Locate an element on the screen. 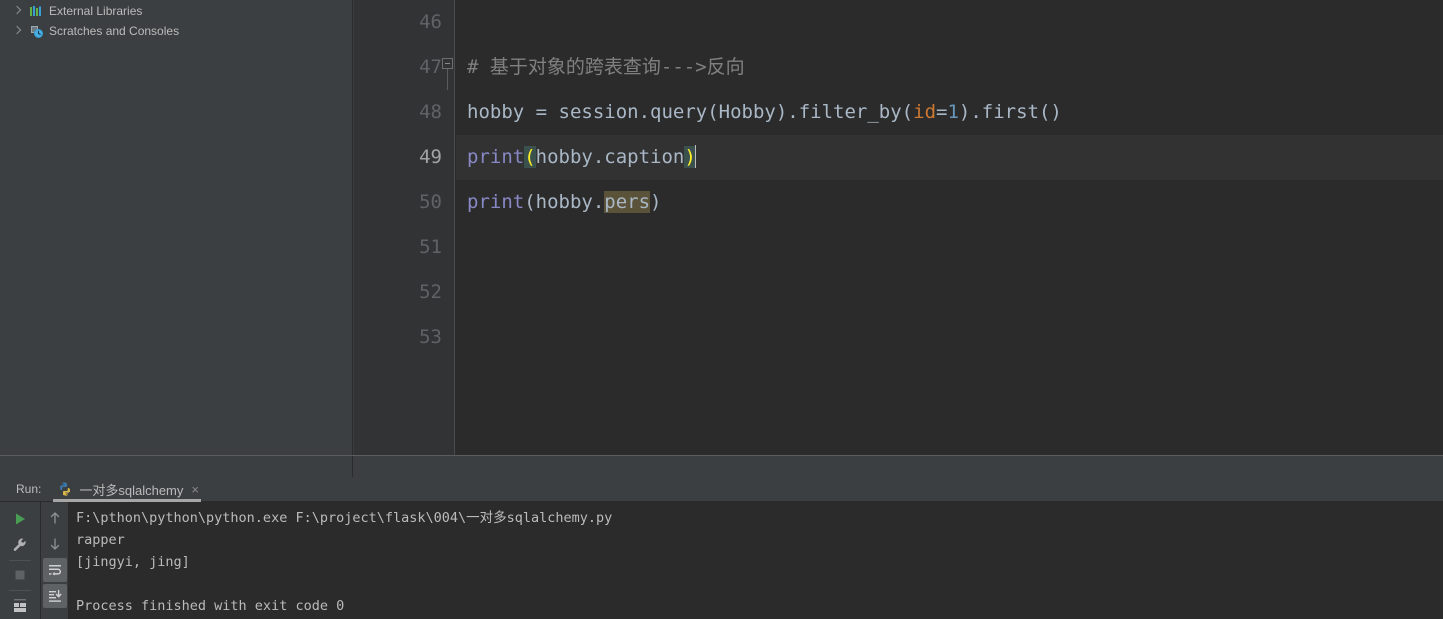  run-tool-window-header: Run: 一对多sqlalchemy × is located at coordinates (721, 489).